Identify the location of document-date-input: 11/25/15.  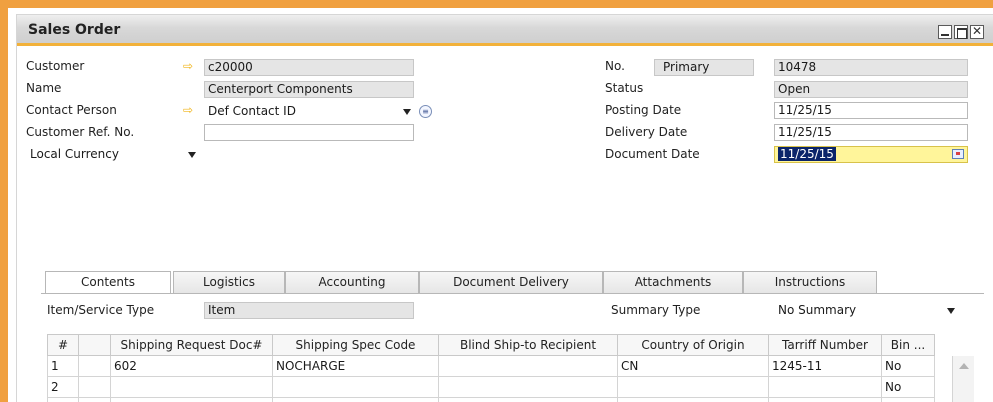
(871, 154).